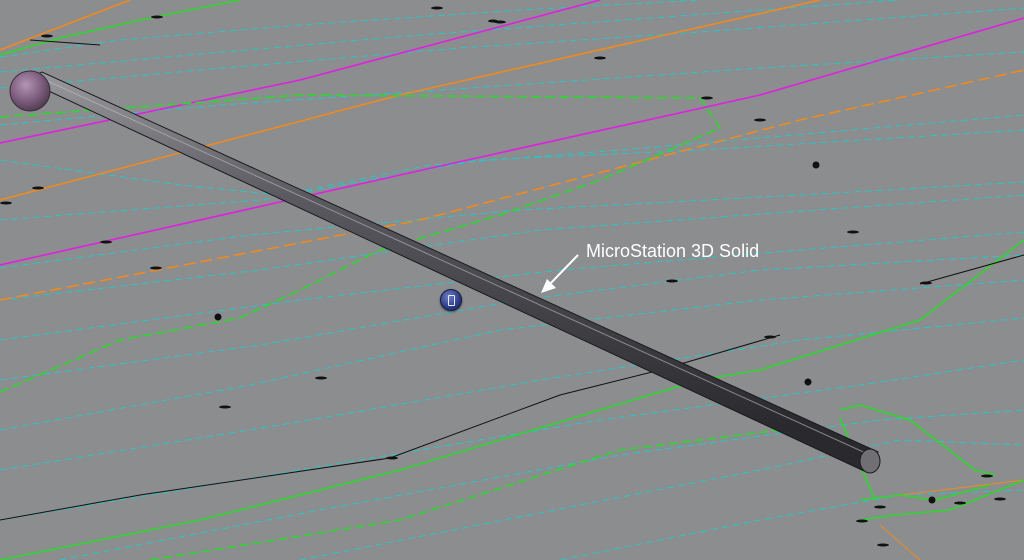 The width and height of the screenshot is (1024, 560). I want to click on annotation-label: MicroStation 3D Solid, so click(673, 251).